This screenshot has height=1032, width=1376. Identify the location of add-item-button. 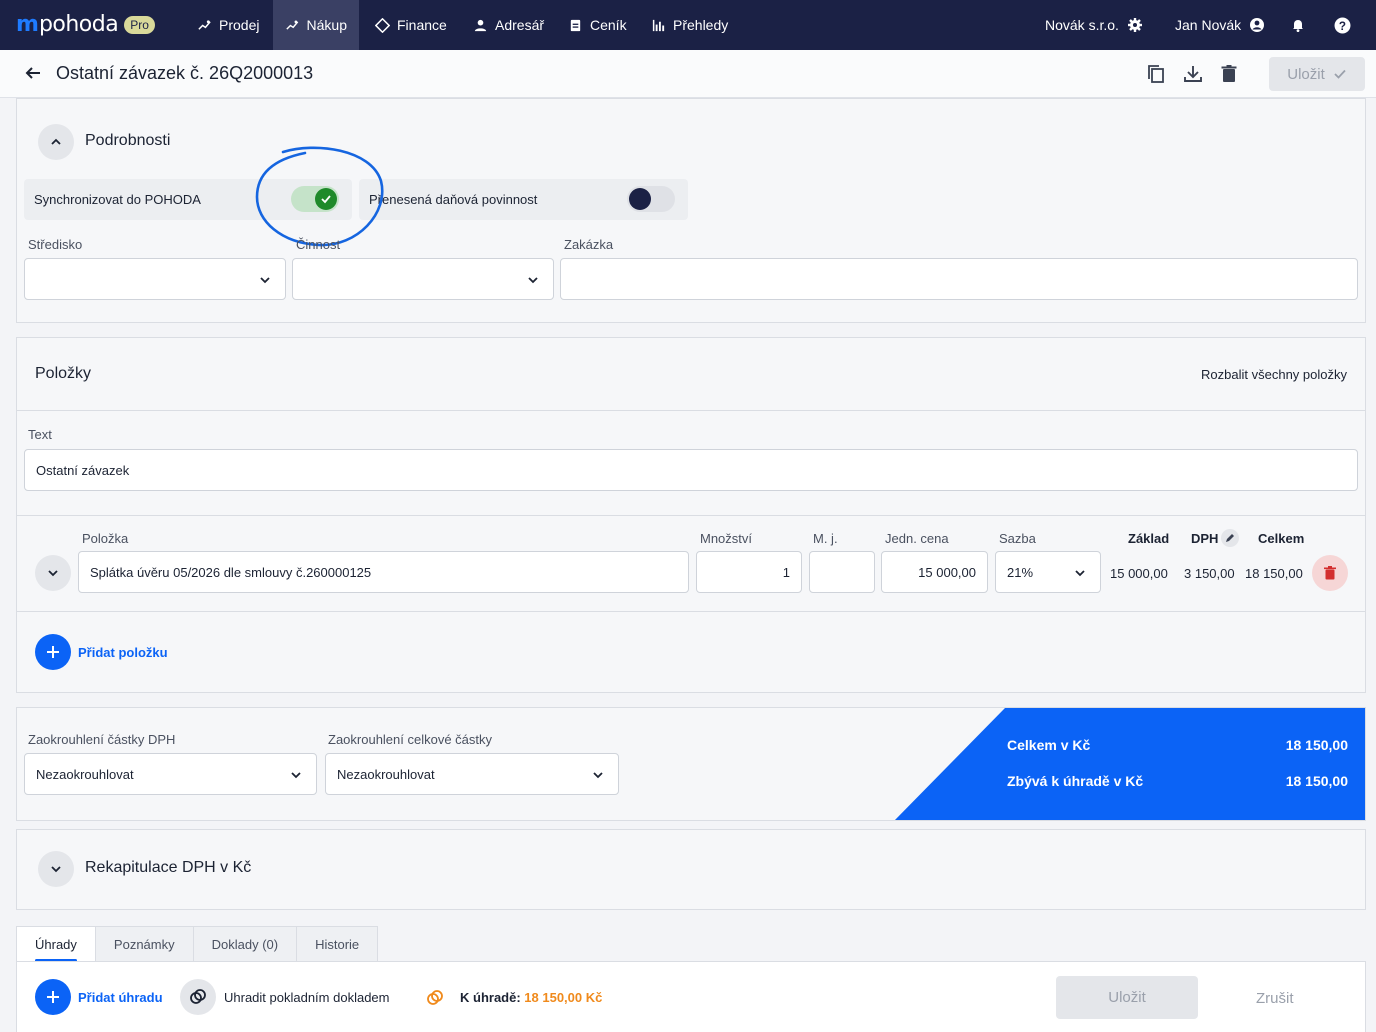
(53, 652).